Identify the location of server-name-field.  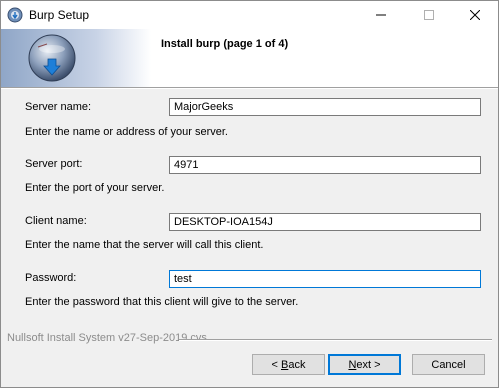
(325, 107).